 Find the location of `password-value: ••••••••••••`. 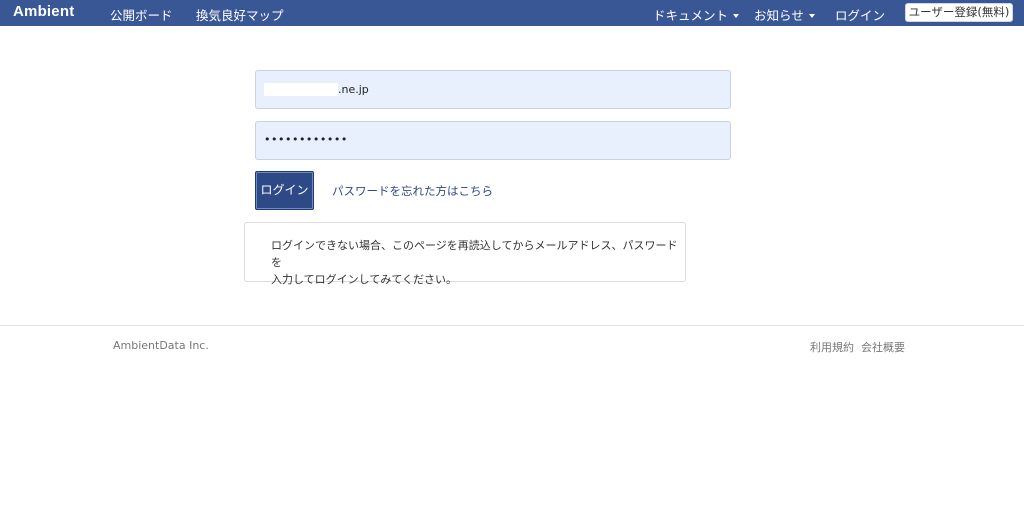

password-value: •••••••••••• is located at coordinates (306, 139).